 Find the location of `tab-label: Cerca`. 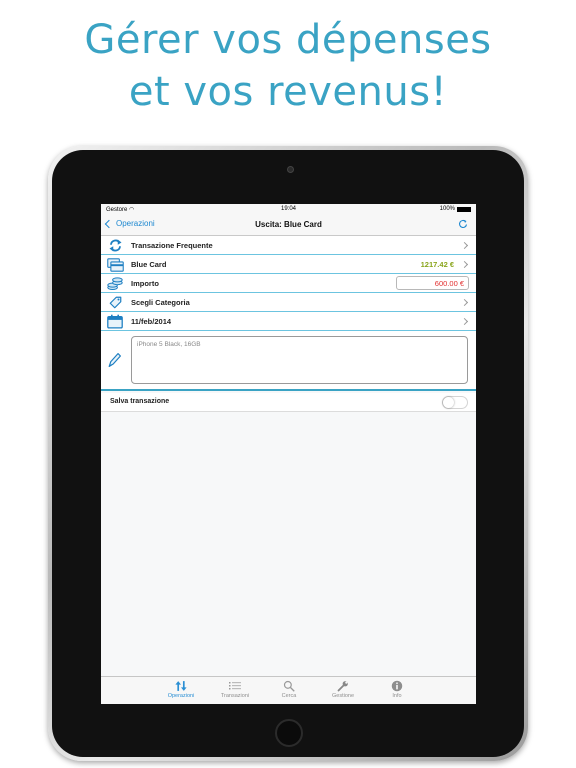

tab-label: Cerca is located at coordinates (289, 696).